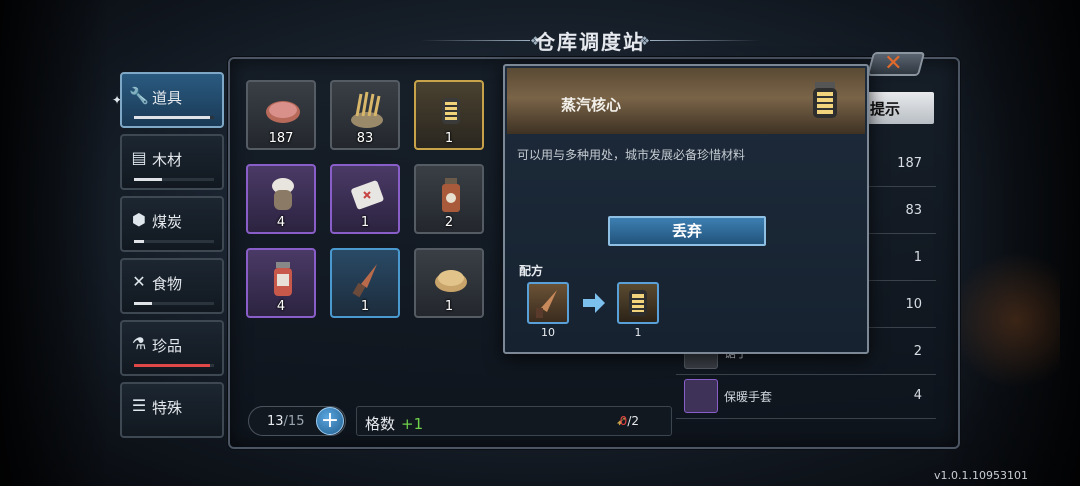 This screenshot has height=486, width=1080. Describe the element at coordinates (633, 421) in the screenshot. I see `drone-total: /2` at that location.